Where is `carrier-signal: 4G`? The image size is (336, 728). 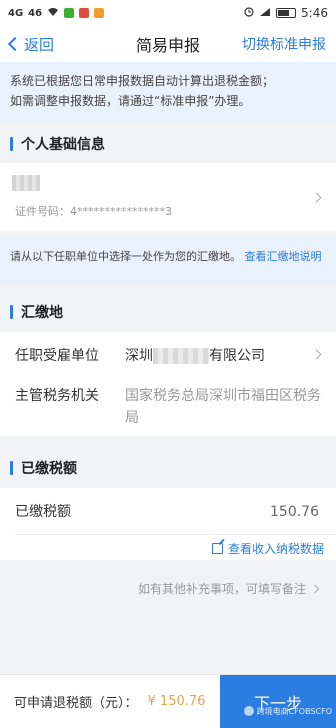
carrier-signal: 4G is located at coordinates (16, 13).